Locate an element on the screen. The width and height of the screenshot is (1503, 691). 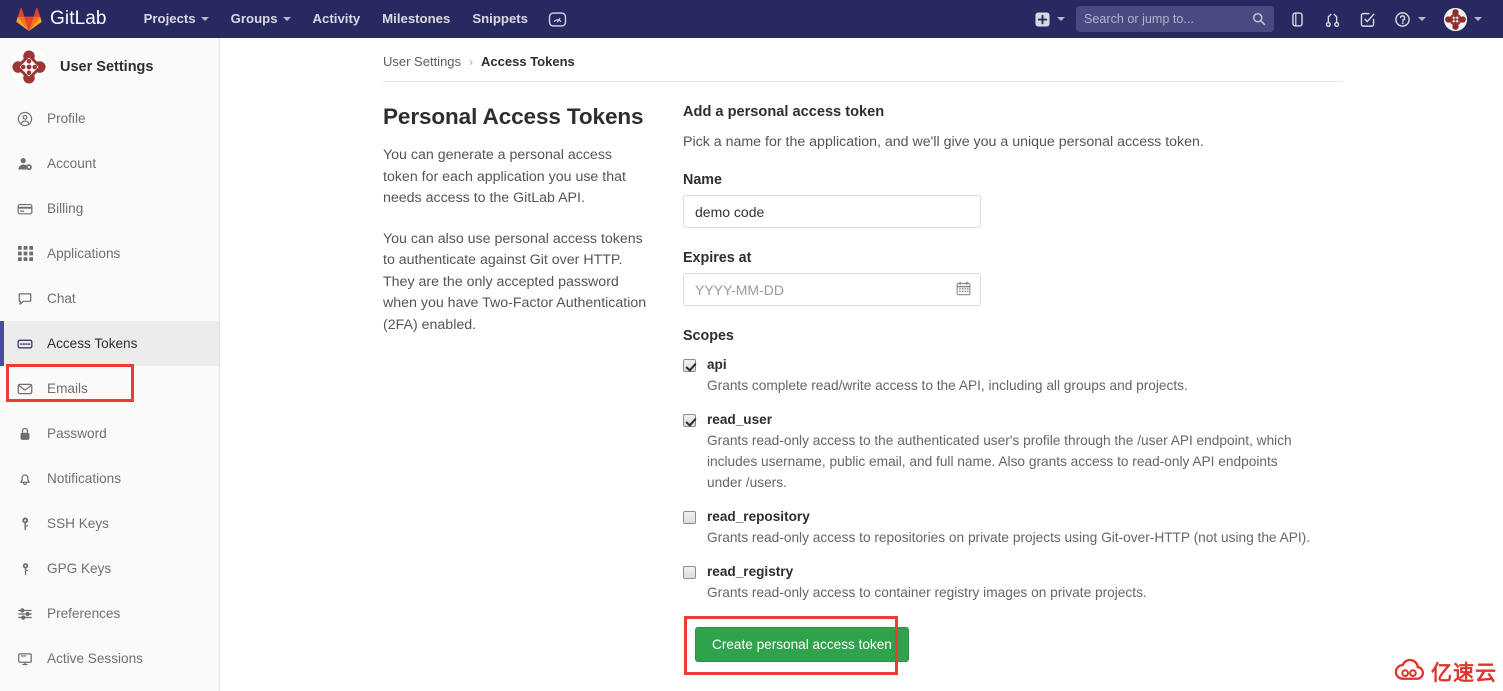
search-icon is located at coordinates (1259, 19).